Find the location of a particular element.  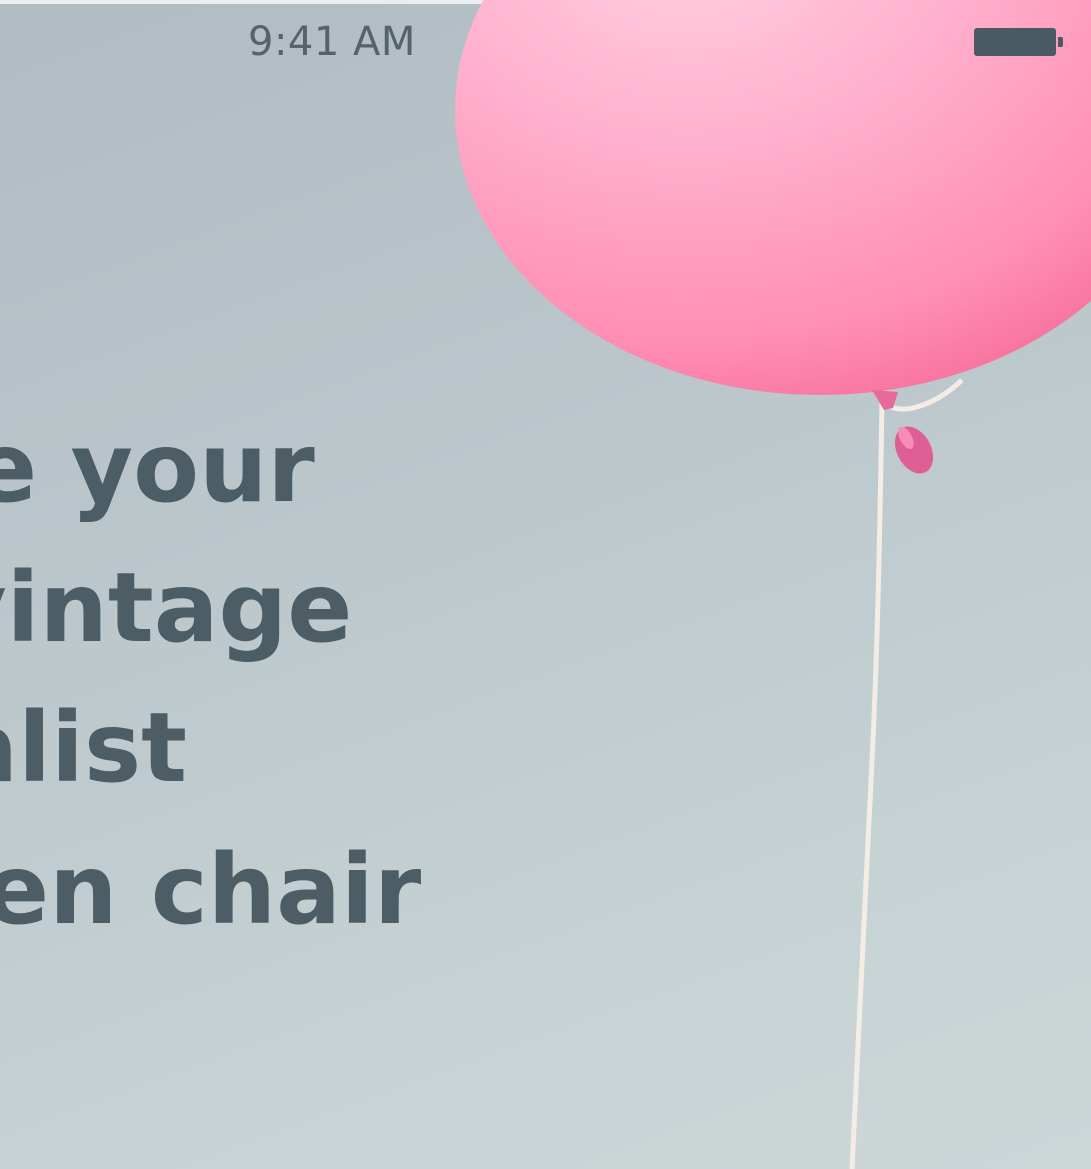

headline-line: nalist is located at coordinates (93, 748).